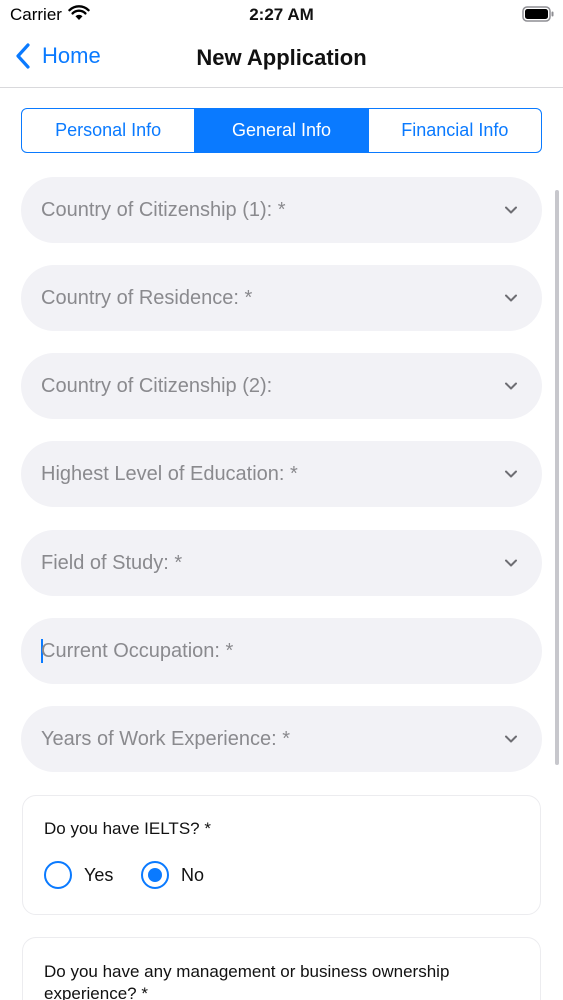  Describe the element at coordinates (281, 855) in the screenshot. I see `ielts-card: Do you have IELTS? * Yes No` at that location.